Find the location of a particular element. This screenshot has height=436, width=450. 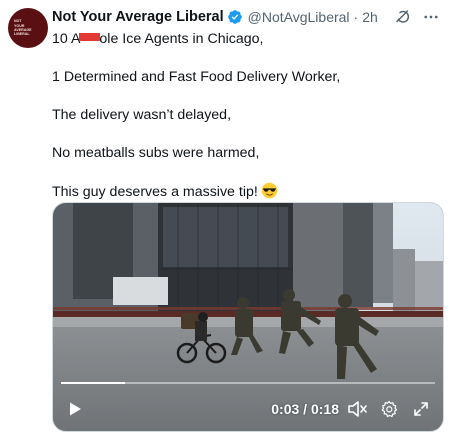

avatar-text-4: LIBERAL is located at coordinates (22, 34).